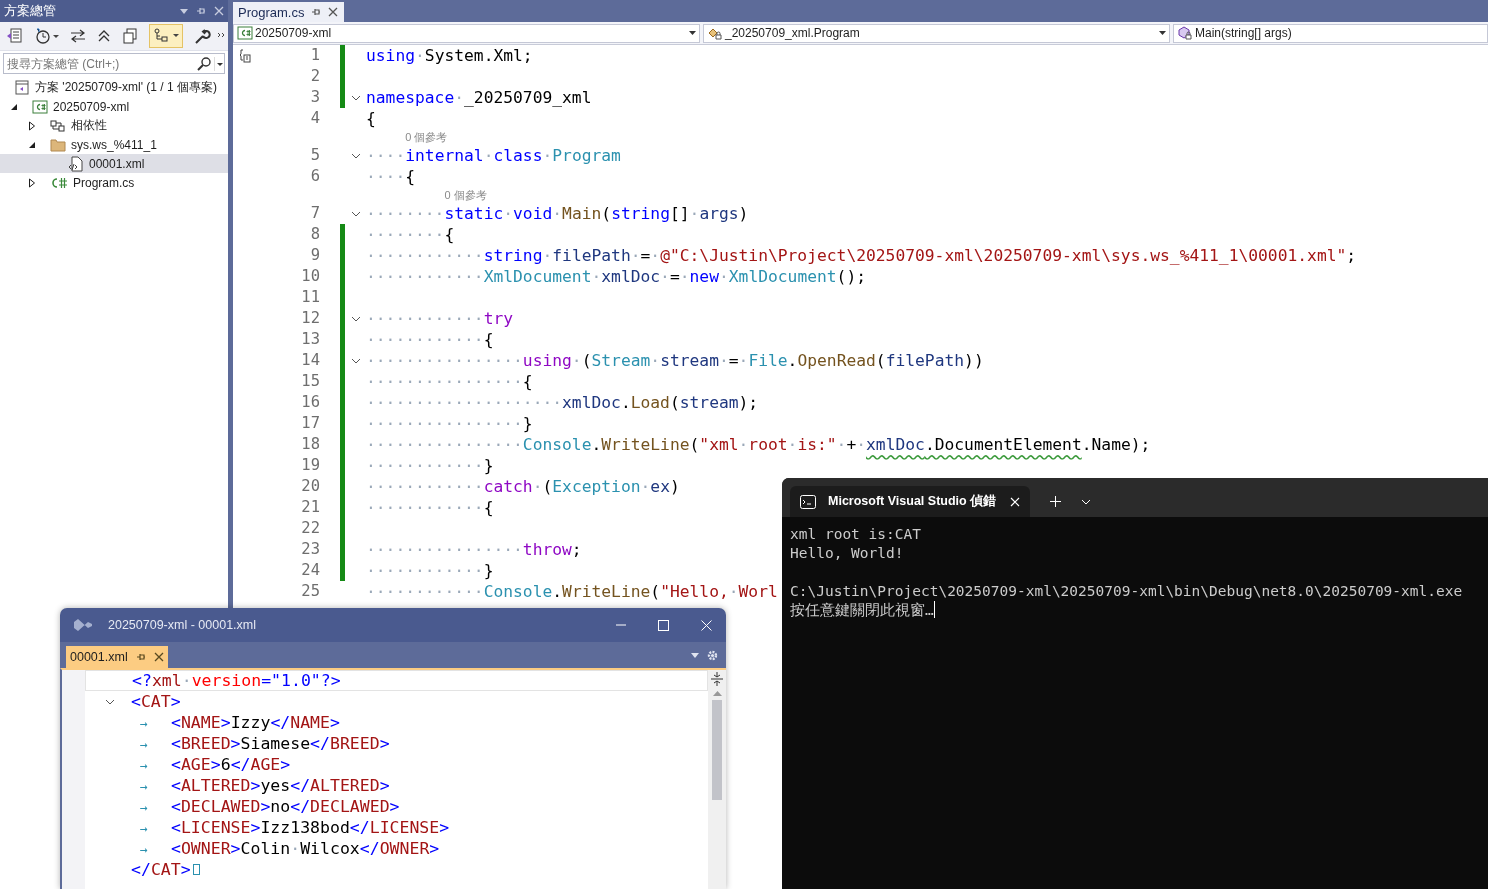 This screenshot has width=1488, height=889. What do you see at coordinates (58, 125) in the screenshot?
I see `dependencies-icon` at bounding box center [58, 125].